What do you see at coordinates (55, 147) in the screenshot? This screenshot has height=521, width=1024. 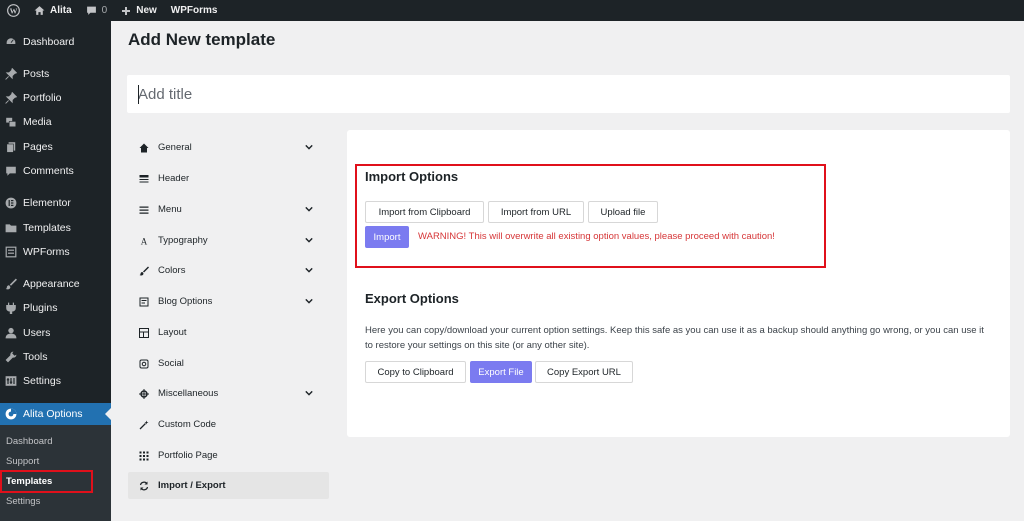 I see `sidebar-item-pages: Pages` at bounding box center [55, 147].